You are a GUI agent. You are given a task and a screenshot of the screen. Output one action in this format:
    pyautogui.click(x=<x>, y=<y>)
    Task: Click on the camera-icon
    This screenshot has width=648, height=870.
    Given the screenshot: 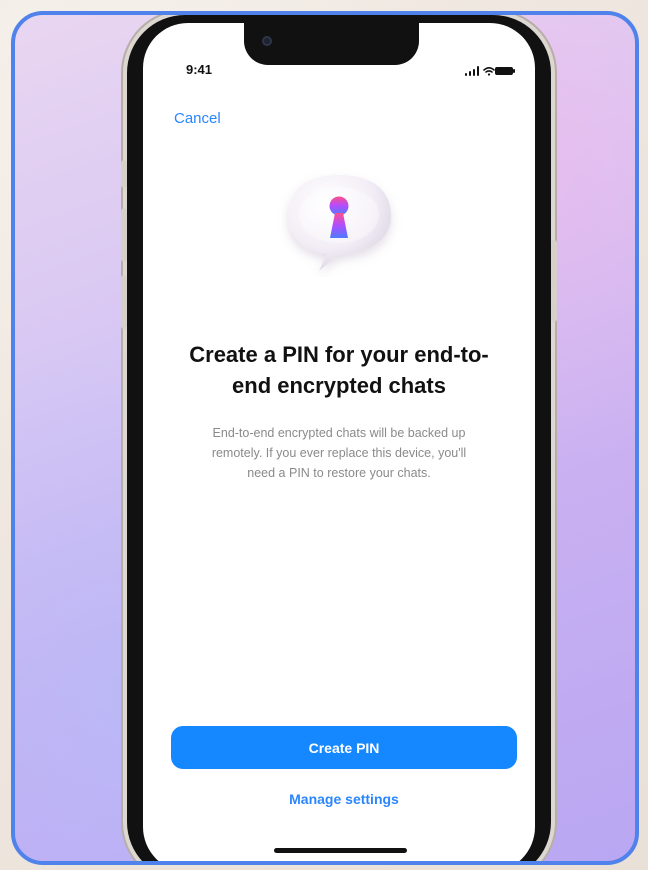 What is the action you would take?
    pyautogui.click(x=267, y=41)
    